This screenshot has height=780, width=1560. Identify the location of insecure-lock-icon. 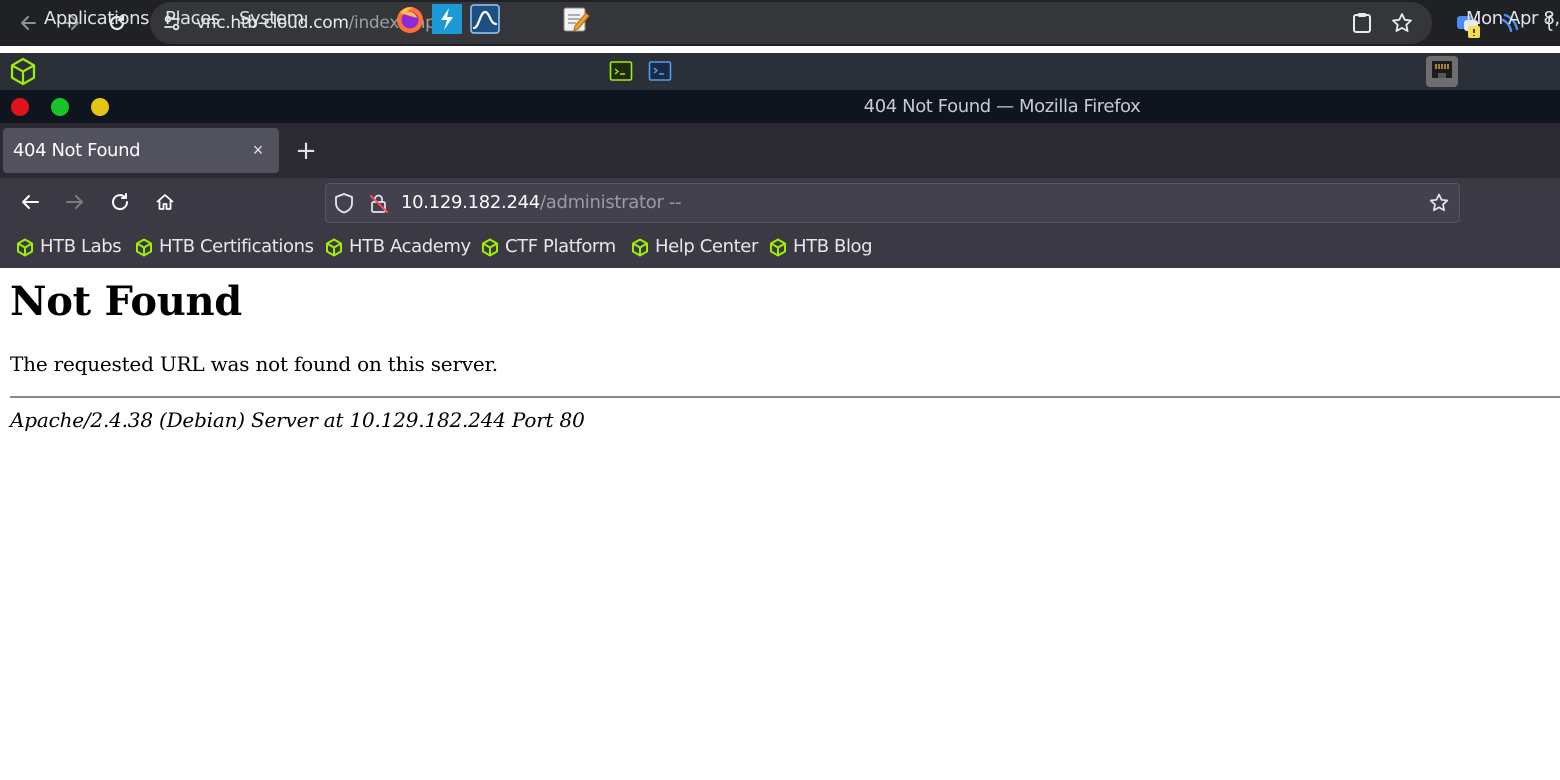
(379, 203).